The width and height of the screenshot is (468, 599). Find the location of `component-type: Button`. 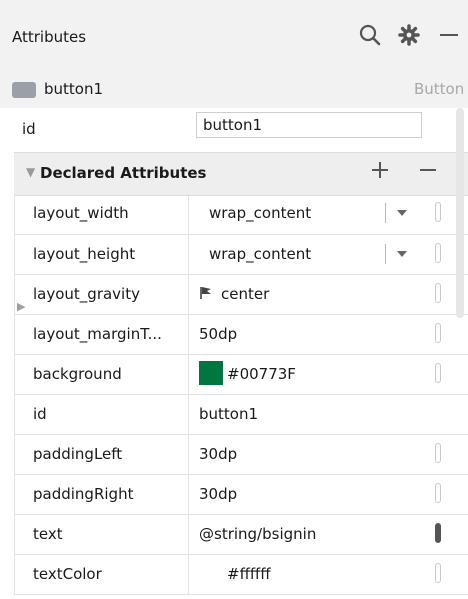

component-type: Button is located at coordinates (439, 89).